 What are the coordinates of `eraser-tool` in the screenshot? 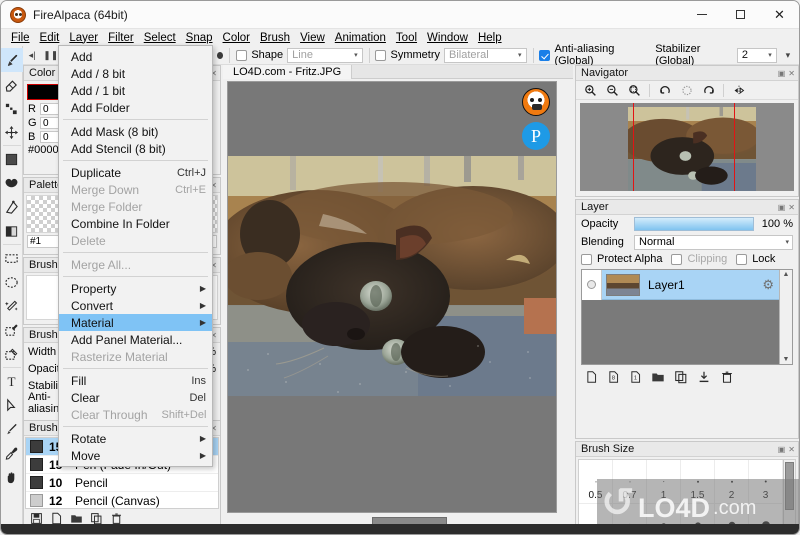 It's located at (12, 84).